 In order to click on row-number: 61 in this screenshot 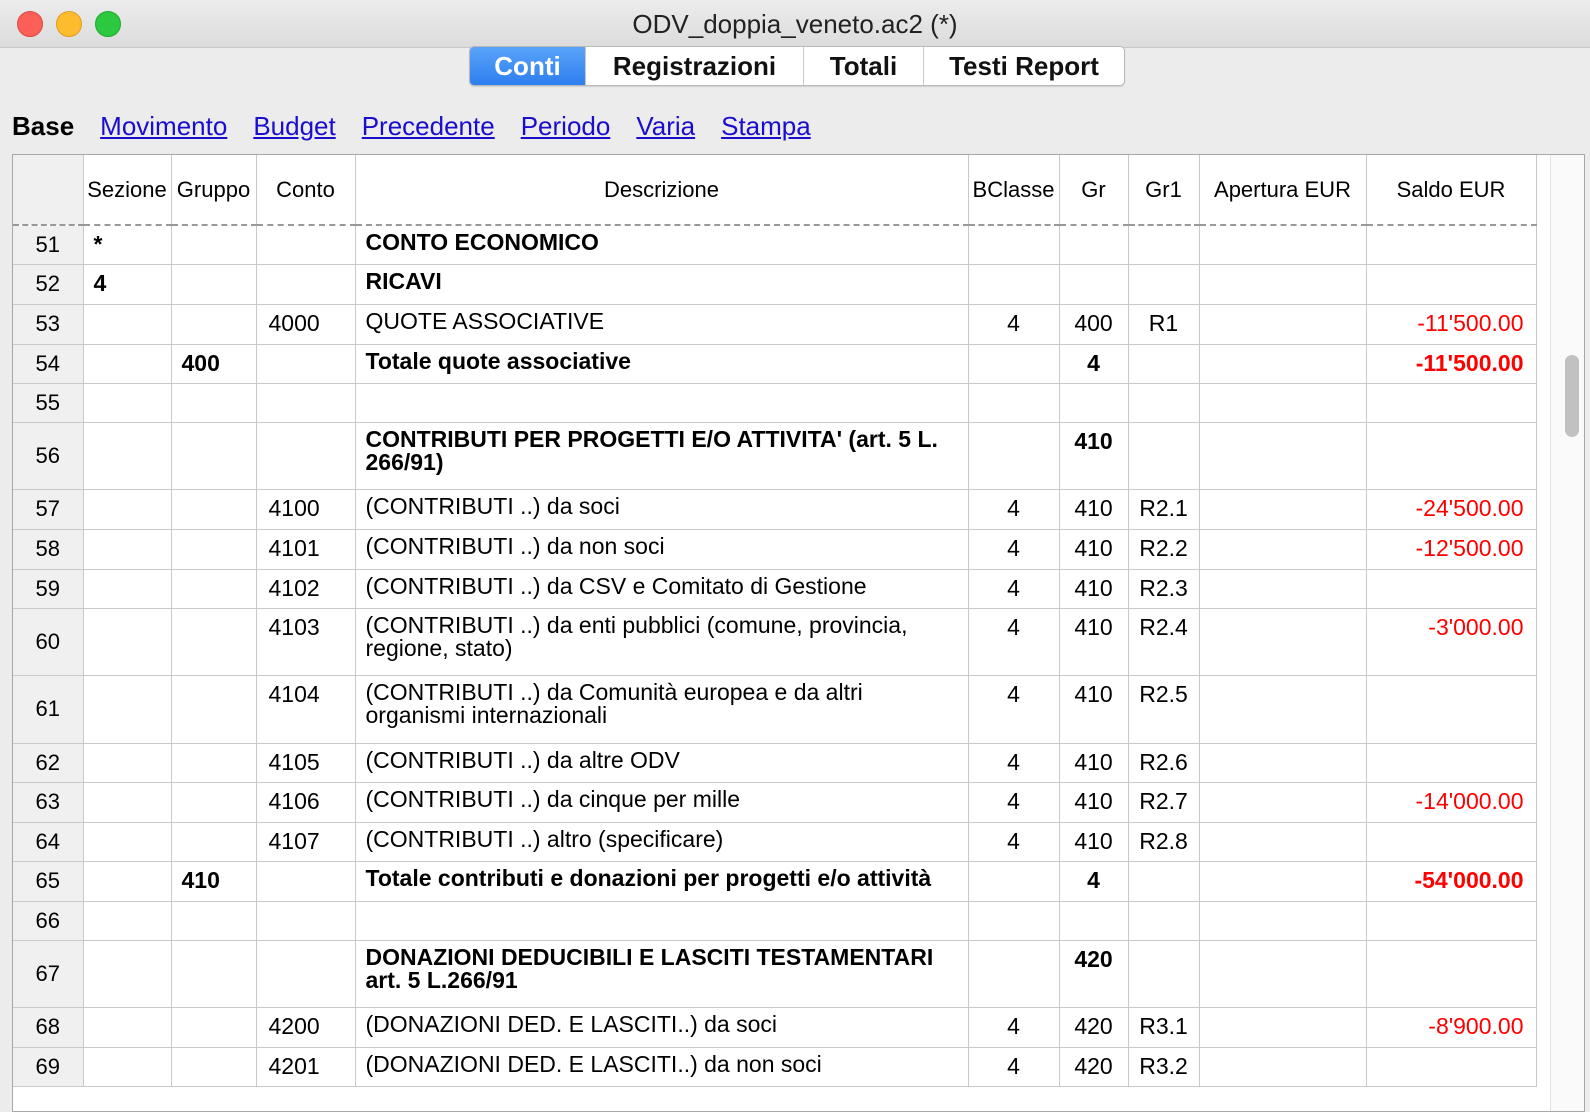, I will do `click(48, 709)`.